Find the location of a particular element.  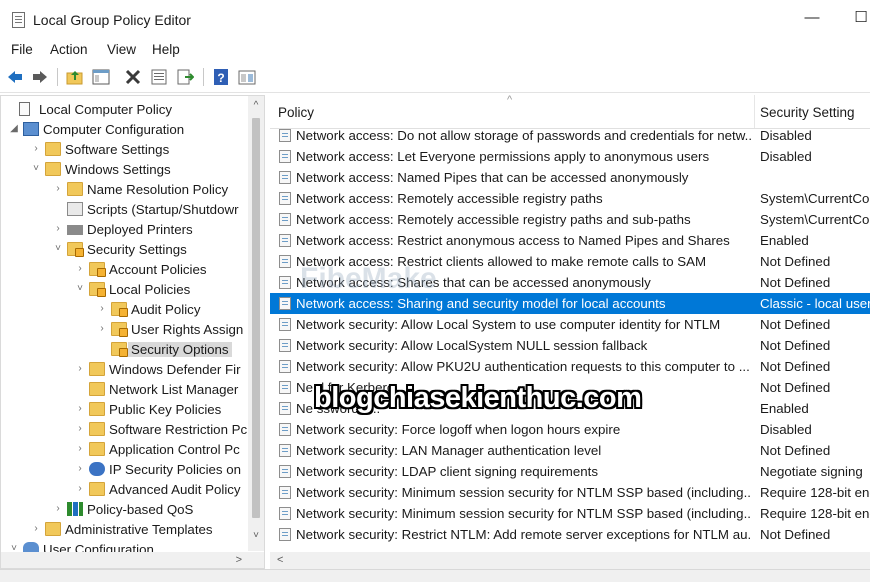

tree-item: › Windows Defender Fir is located at coordinates (125, 370).